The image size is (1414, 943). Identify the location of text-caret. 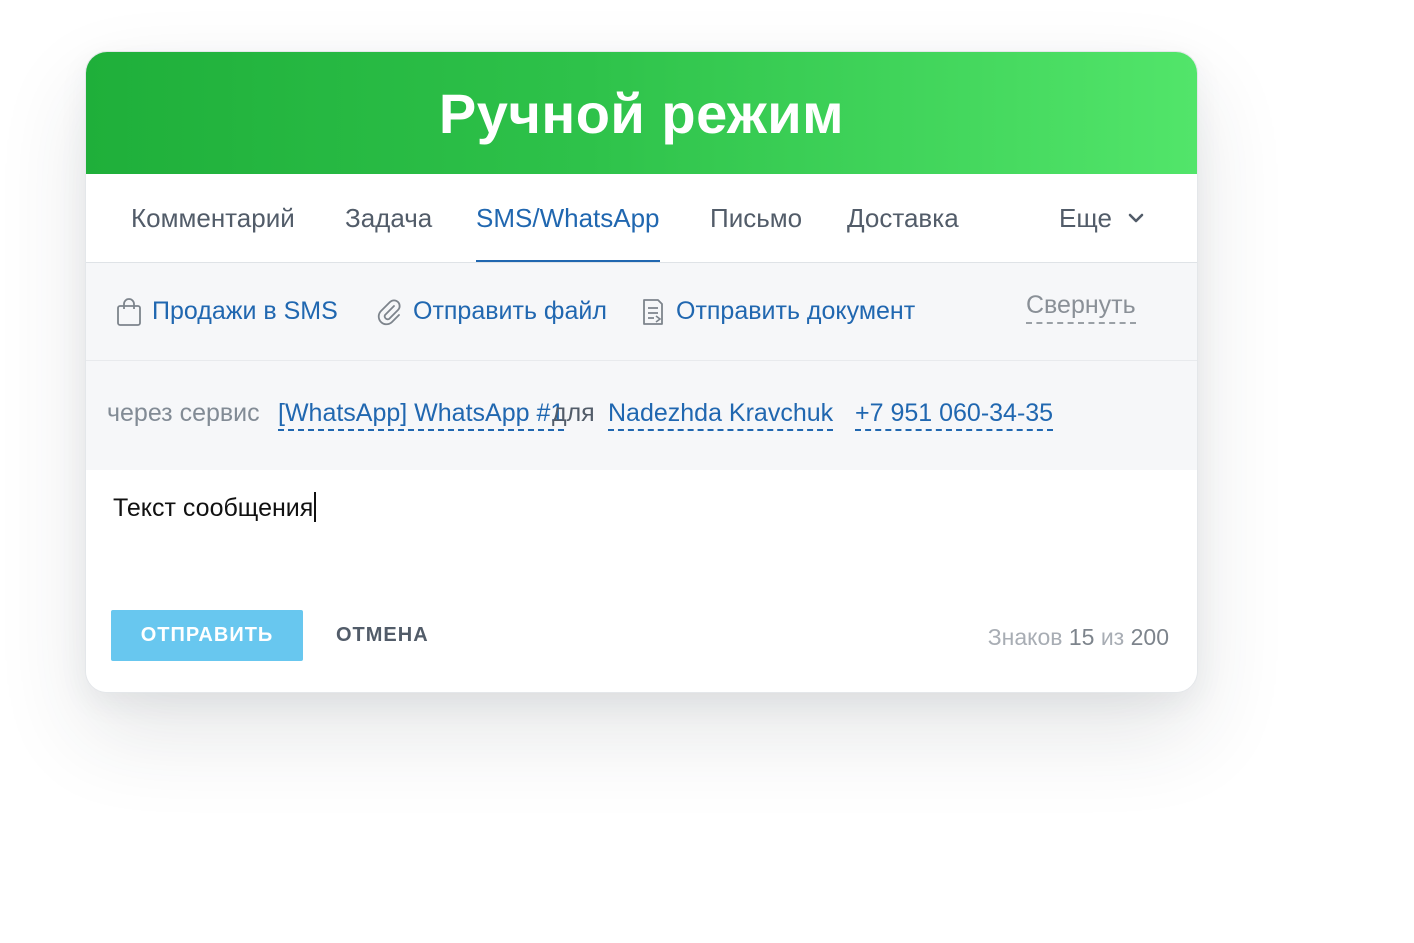
(315, 507).